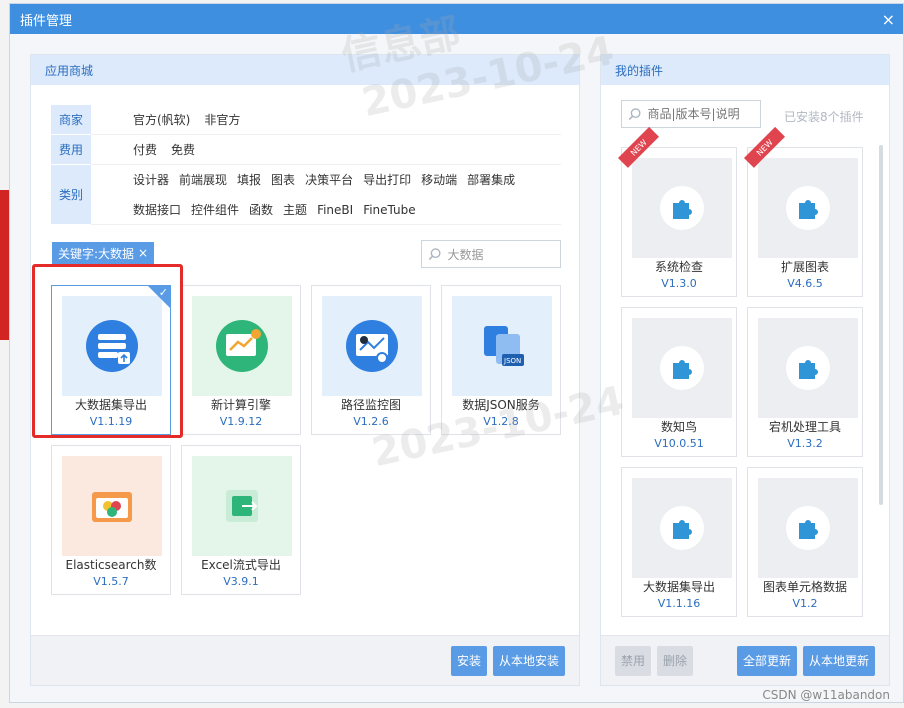  I want to click on plugin-version: V10.0.51, so click(679, 443).